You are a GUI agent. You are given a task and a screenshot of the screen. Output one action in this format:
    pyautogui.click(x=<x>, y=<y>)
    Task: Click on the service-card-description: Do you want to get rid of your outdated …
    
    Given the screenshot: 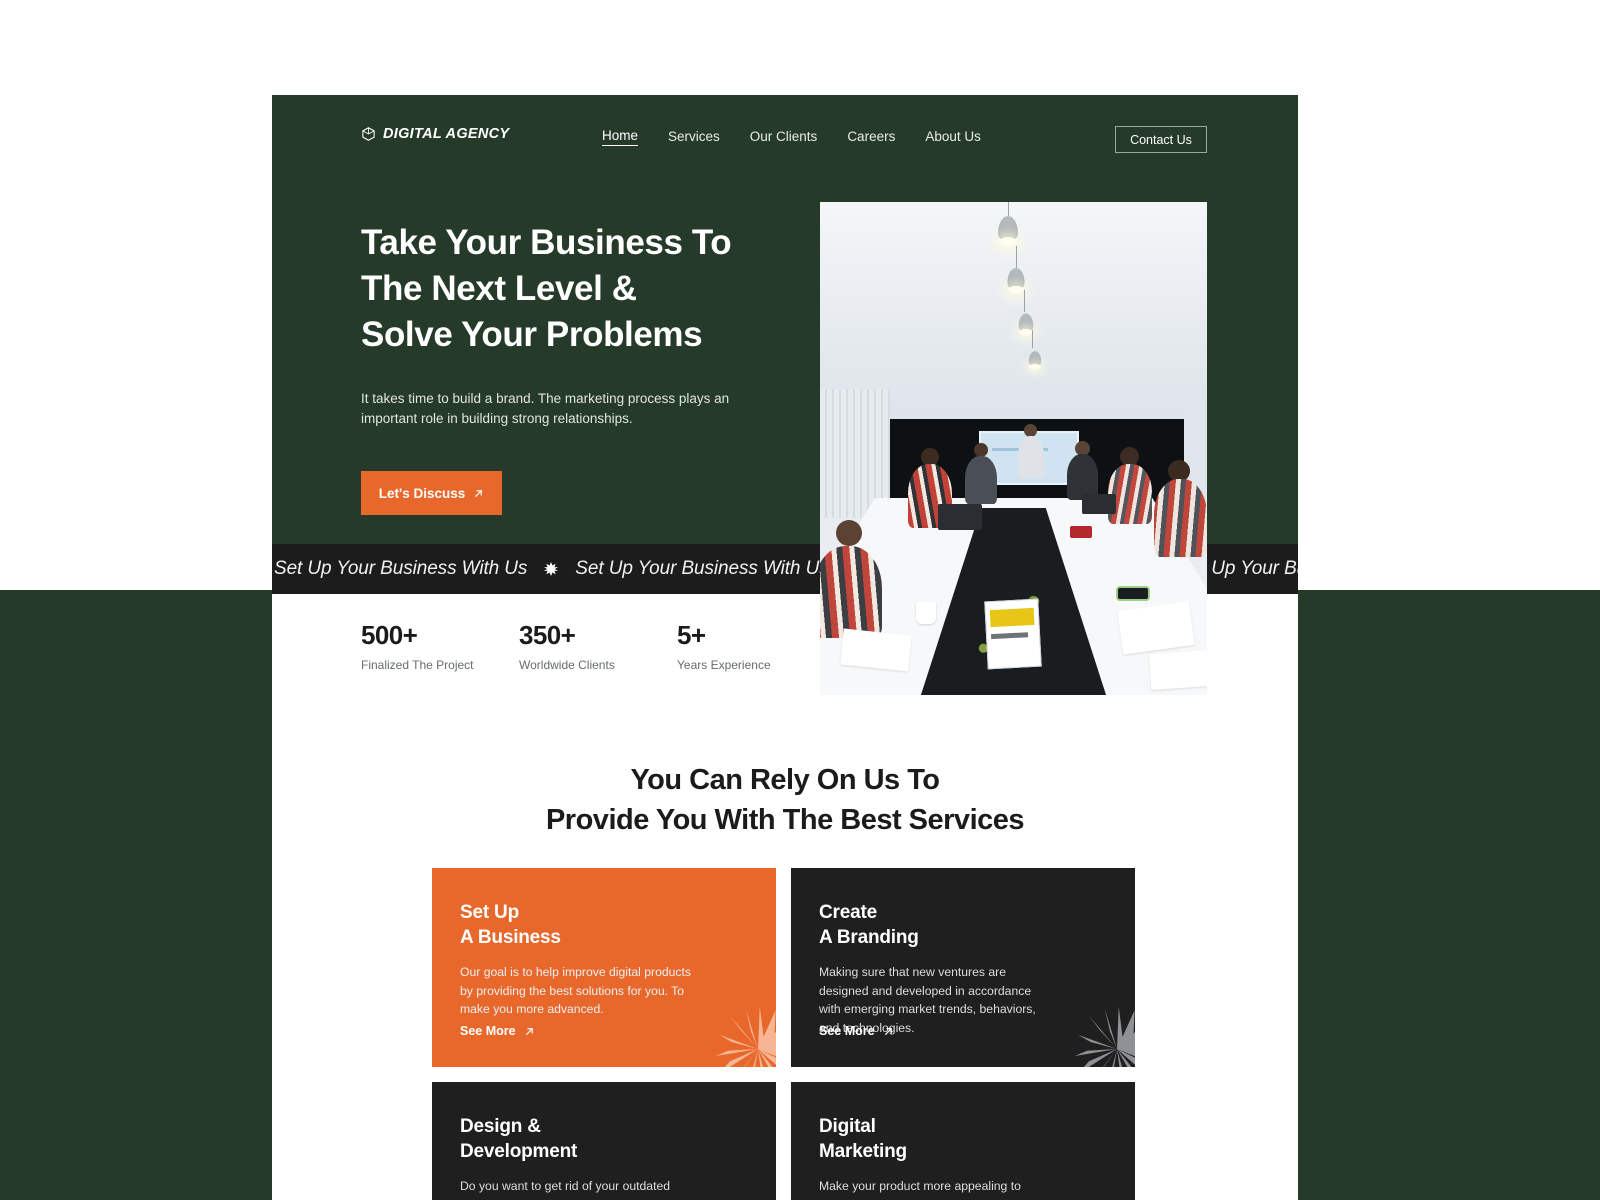 What is the action you would take?
    pyautogui.click(x=565, y=1189)
    